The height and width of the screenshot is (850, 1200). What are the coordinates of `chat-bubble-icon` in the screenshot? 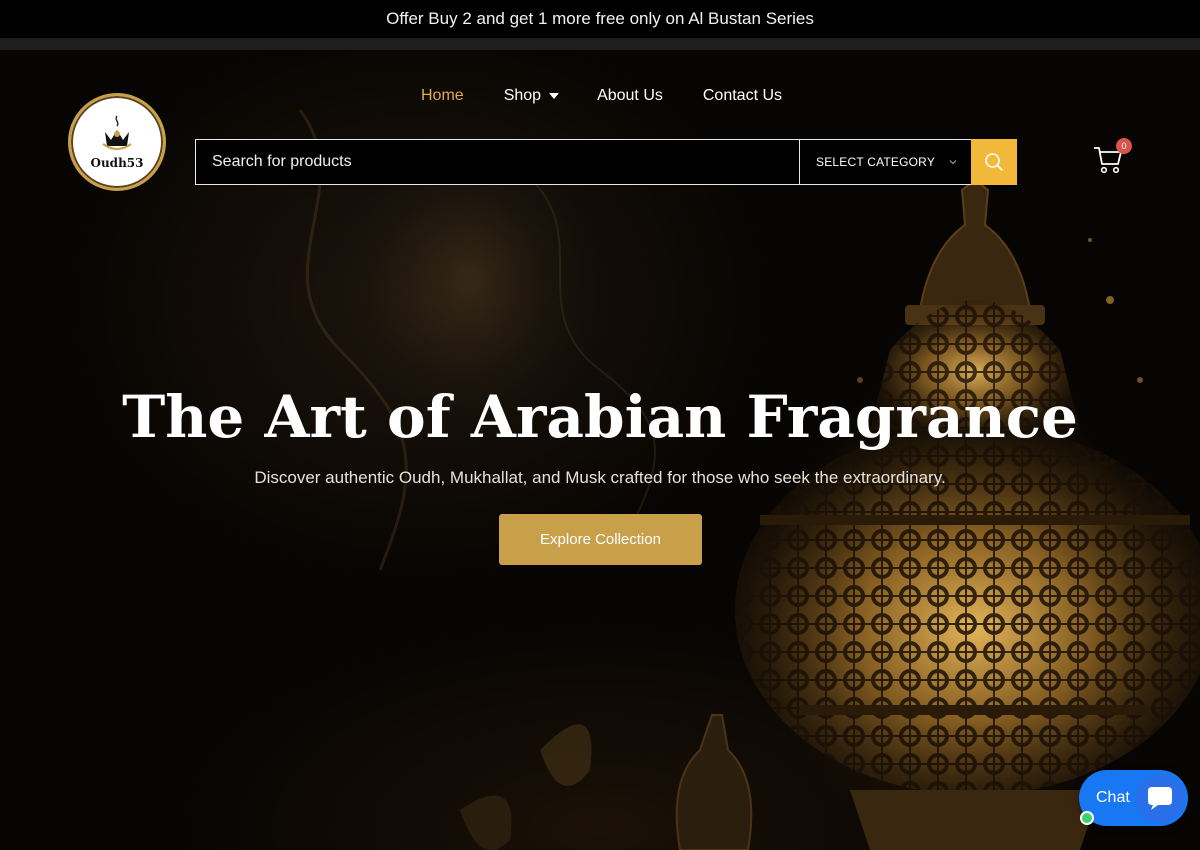 It's located at (1160, 798).